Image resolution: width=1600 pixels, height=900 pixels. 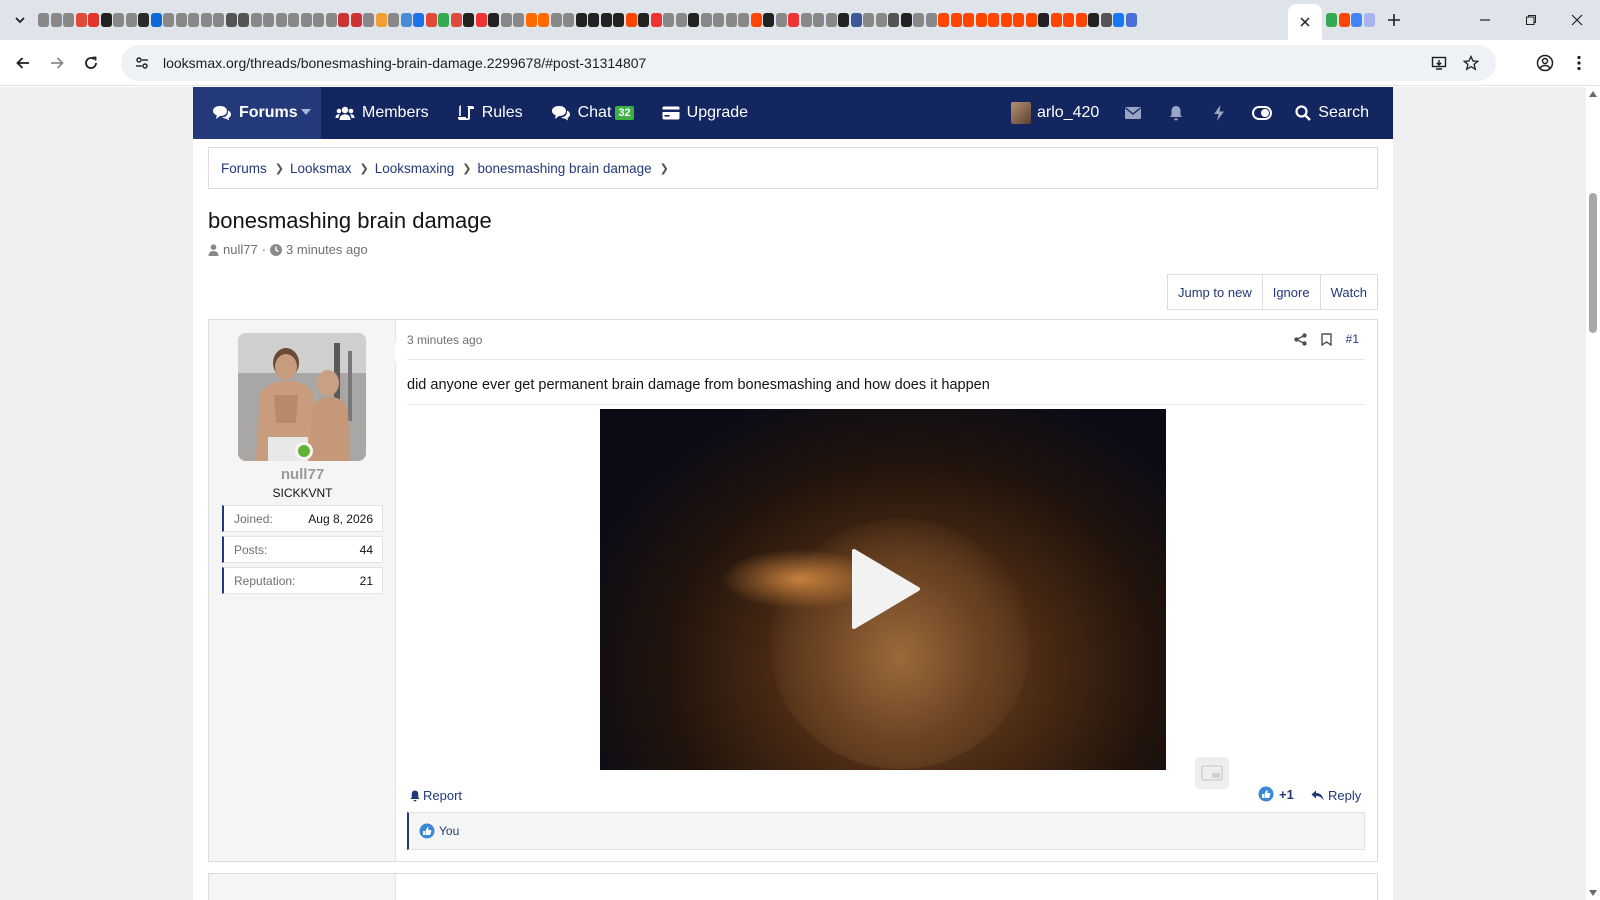 What do you see at coordinates (1545, 63) in the screenshot?
I see `profile-button` at bounding box center [1545, 63].